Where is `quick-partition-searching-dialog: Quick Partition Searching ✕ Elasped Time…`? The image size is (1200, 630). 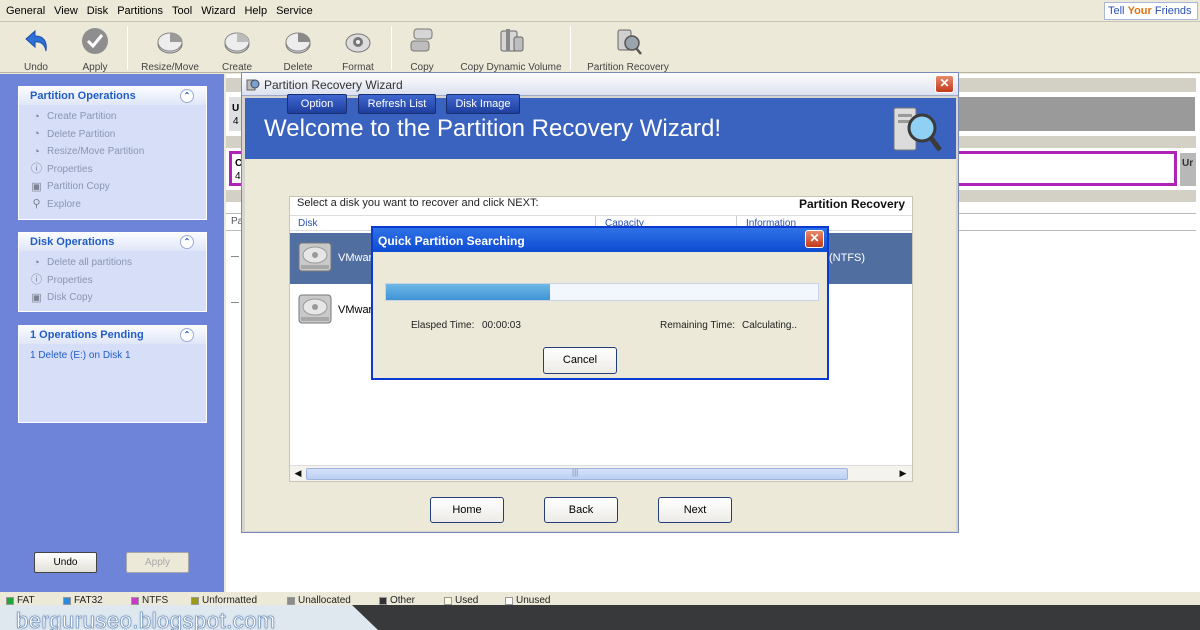
quick-partition-searching-dialog: Quick Partition Searching ✕ Elasped Time… is located at coordinates (600, 303).